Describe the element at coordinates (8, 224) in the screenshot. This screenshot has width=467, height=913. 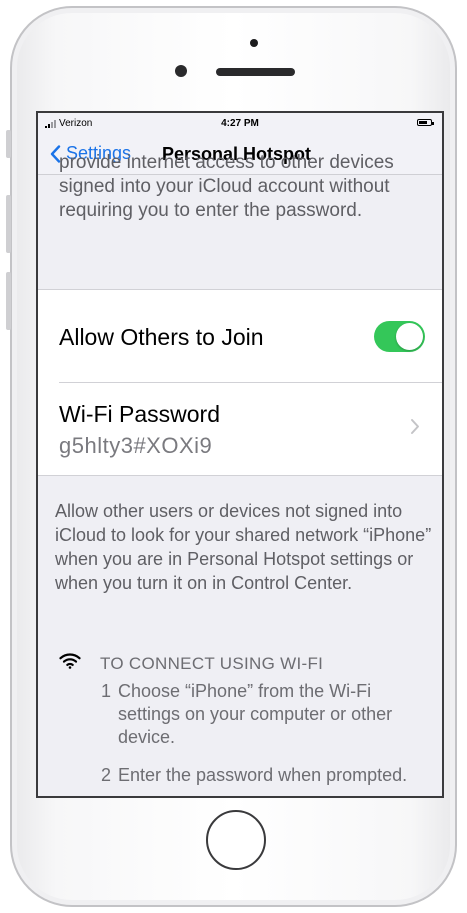
I see `volume-up-button` at that location.